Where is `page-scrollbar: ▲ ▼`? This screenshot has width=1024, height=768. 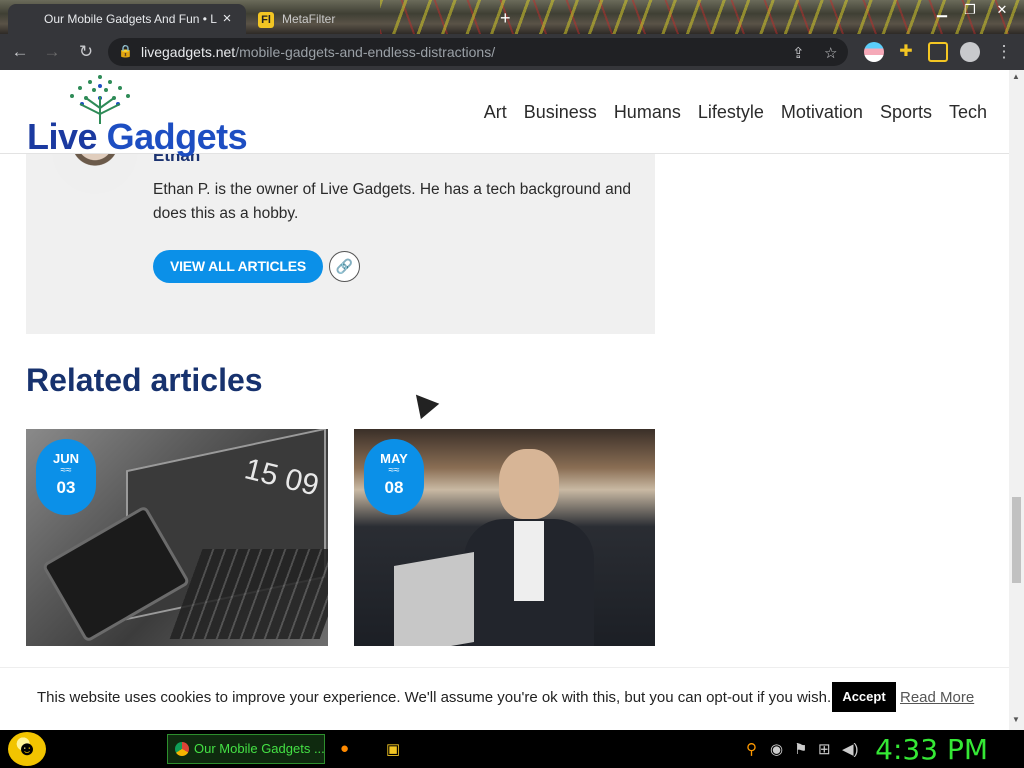
page-scrollbar: ▲ ▼ is located at coordinates (1016, 400).